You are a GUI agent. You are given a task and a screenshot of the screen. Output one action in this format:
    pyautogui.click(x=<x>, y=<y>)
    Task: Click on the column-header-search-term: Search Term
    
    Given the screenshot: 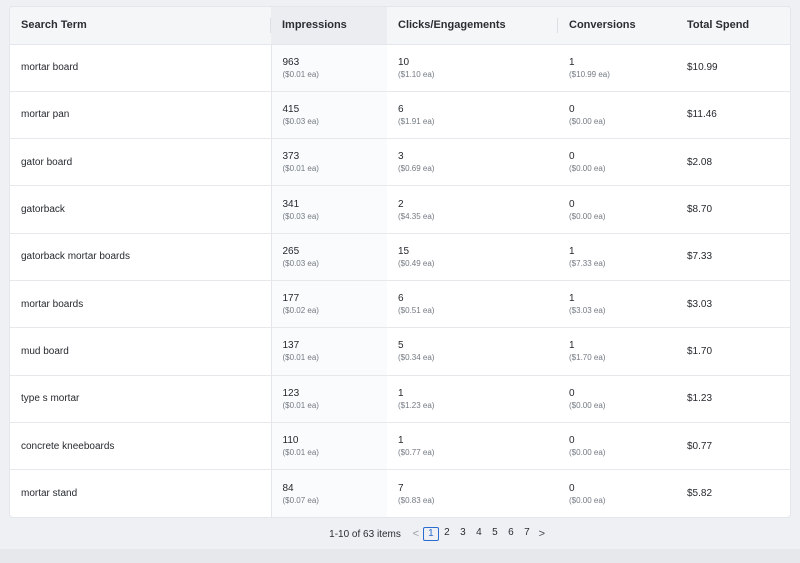 What is the action you would take?
    pyautogui.click(x=140, y=26)
    